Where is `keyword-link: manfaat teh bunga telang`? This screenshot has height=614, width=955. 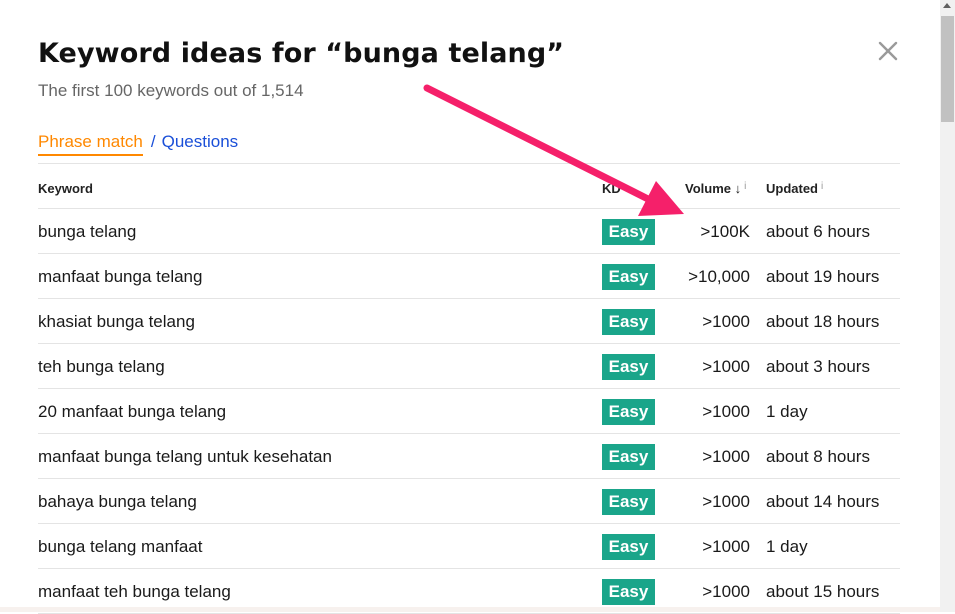 keyword-link: manfaat teh bunga telang is located at coordinates (134, 592).